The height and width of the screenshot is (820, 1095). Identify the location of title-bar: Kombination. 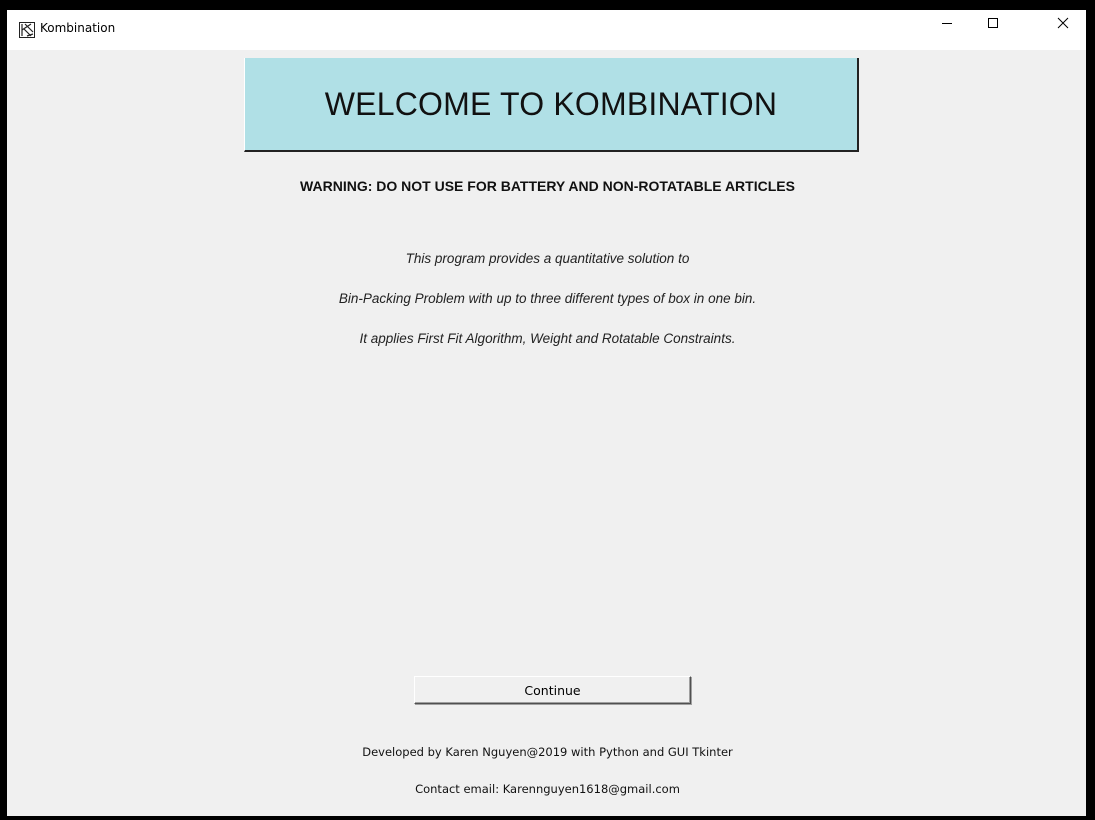
(546, 30).